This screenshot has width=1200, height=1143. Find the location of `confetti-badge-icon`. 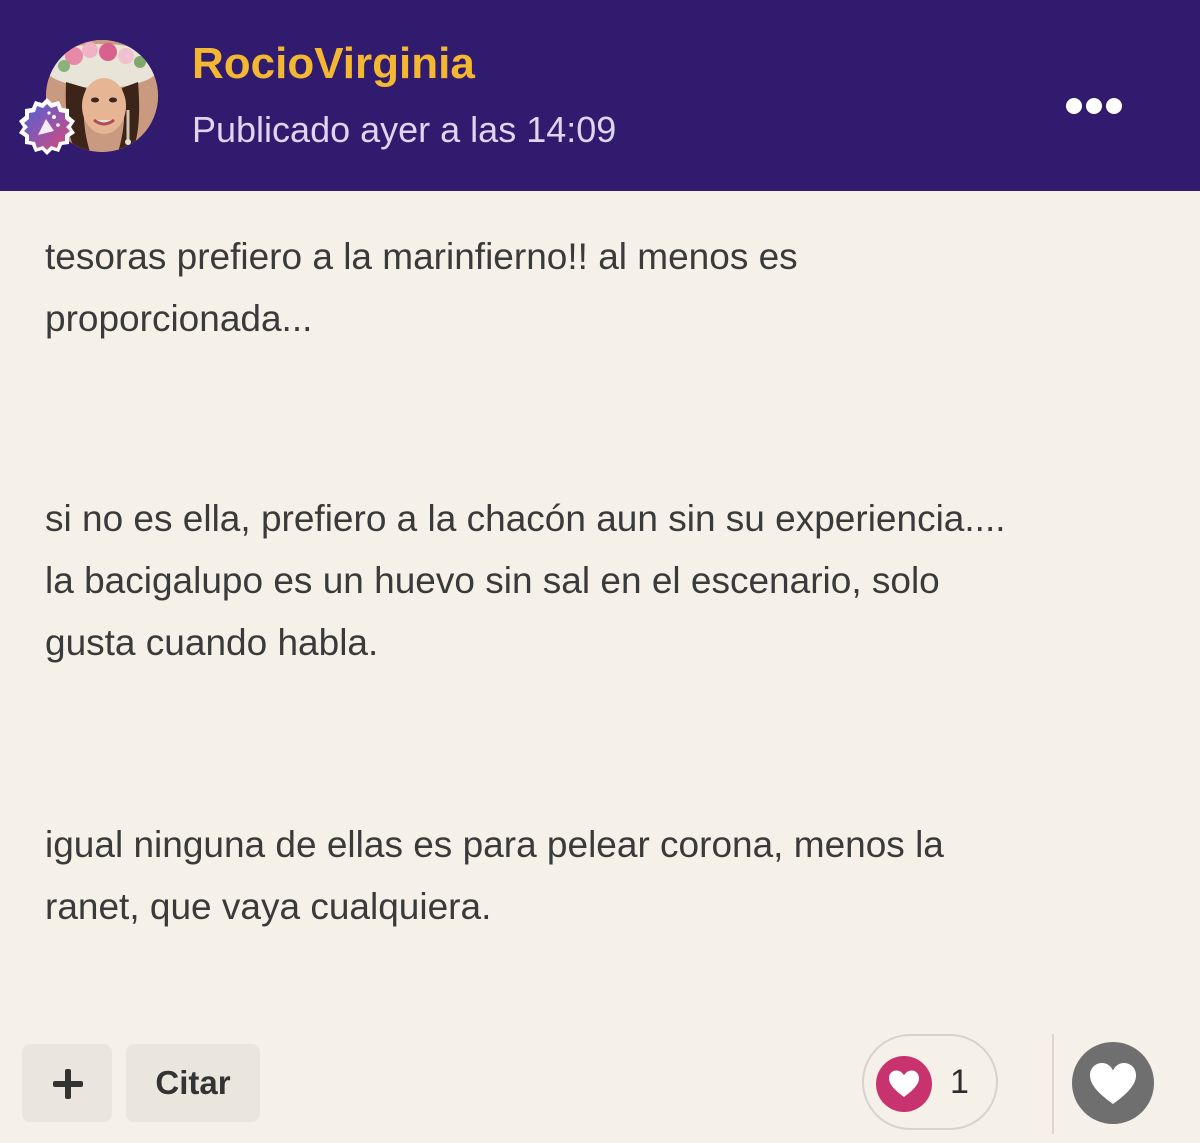

confetti-badge-icon is located at coordinates (47, 126).